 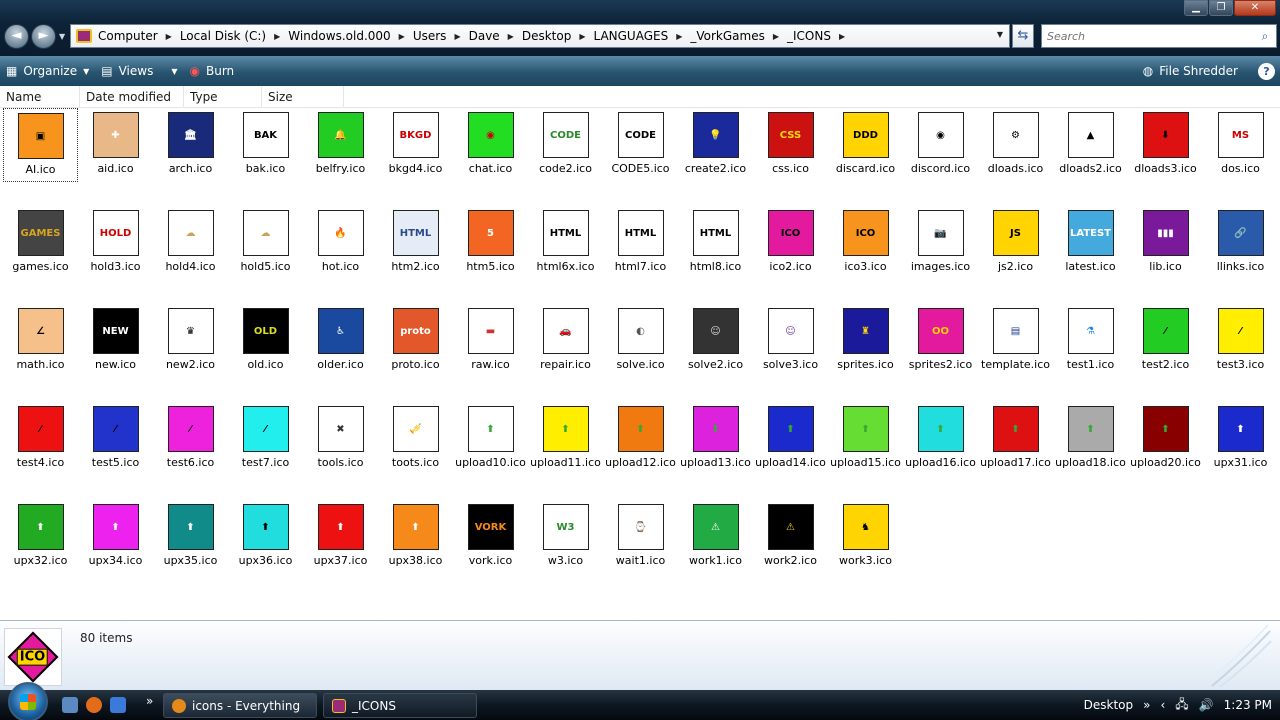 What do you see at coordinates (640, 243) in the screenshot?
I see `file-item: HTML html7.ico` at bounding box center [640, 243].